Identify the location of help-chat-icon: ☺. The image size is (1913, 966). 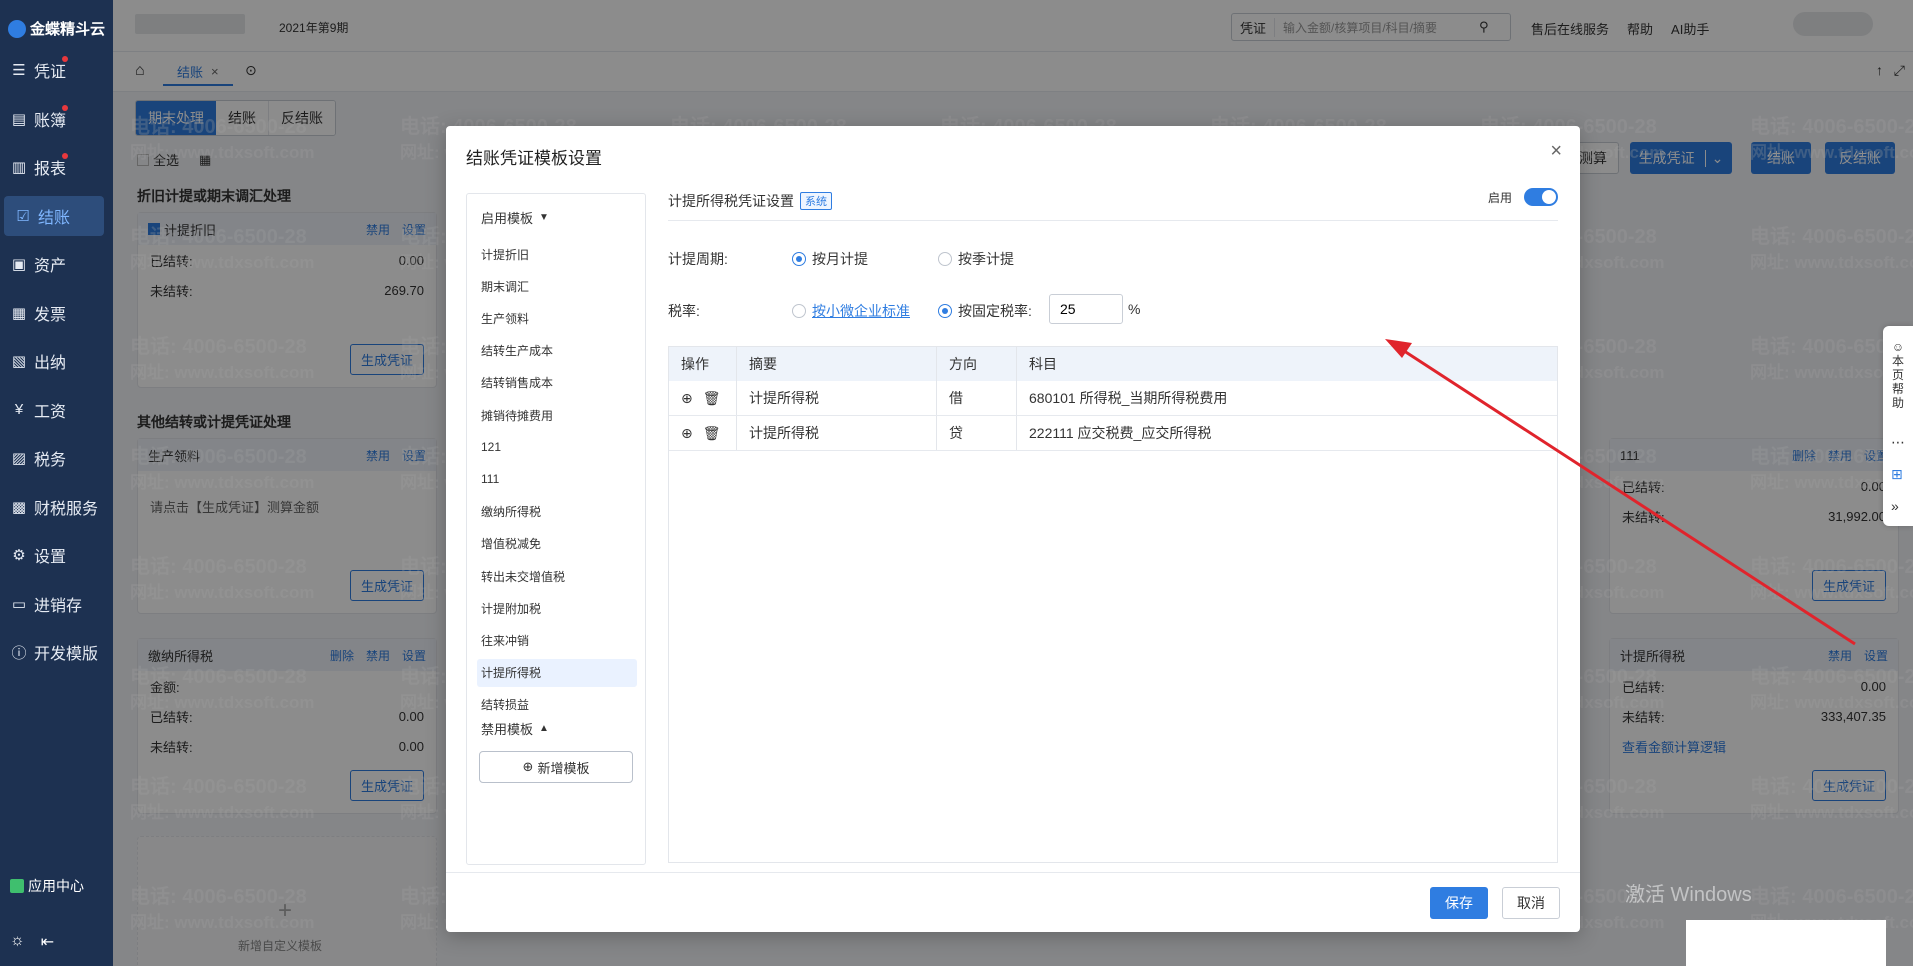
(1898, 347).